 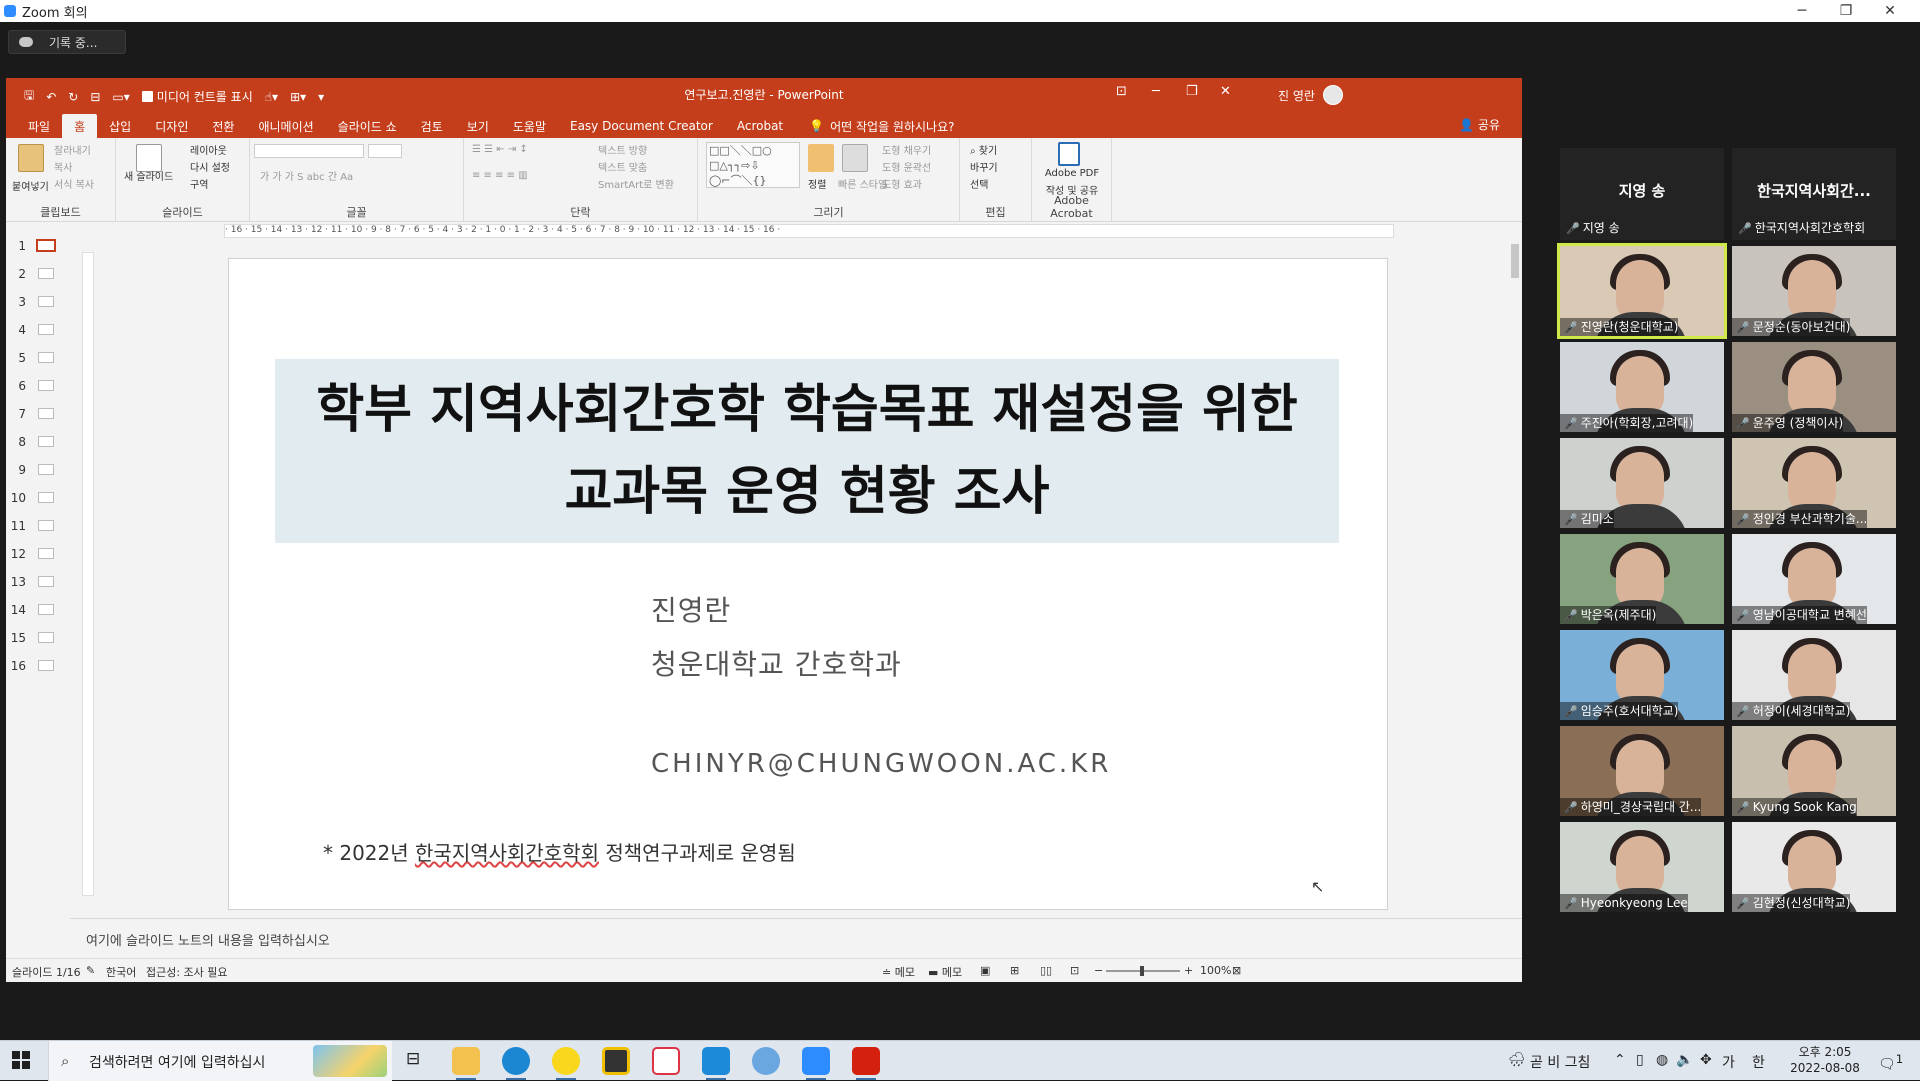 I want to click on normal-view-icon: ▣, so click(x=985, y=970).